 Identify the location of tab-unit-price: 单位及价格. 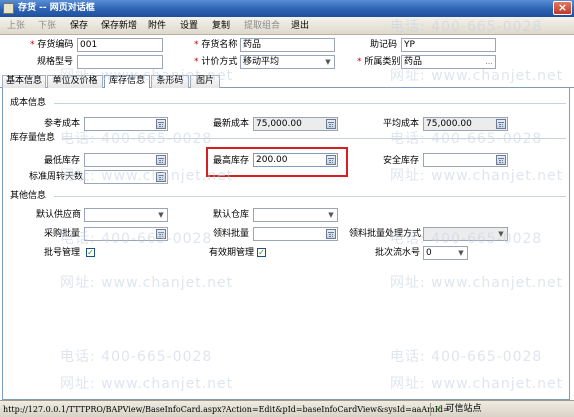
(75, 81).